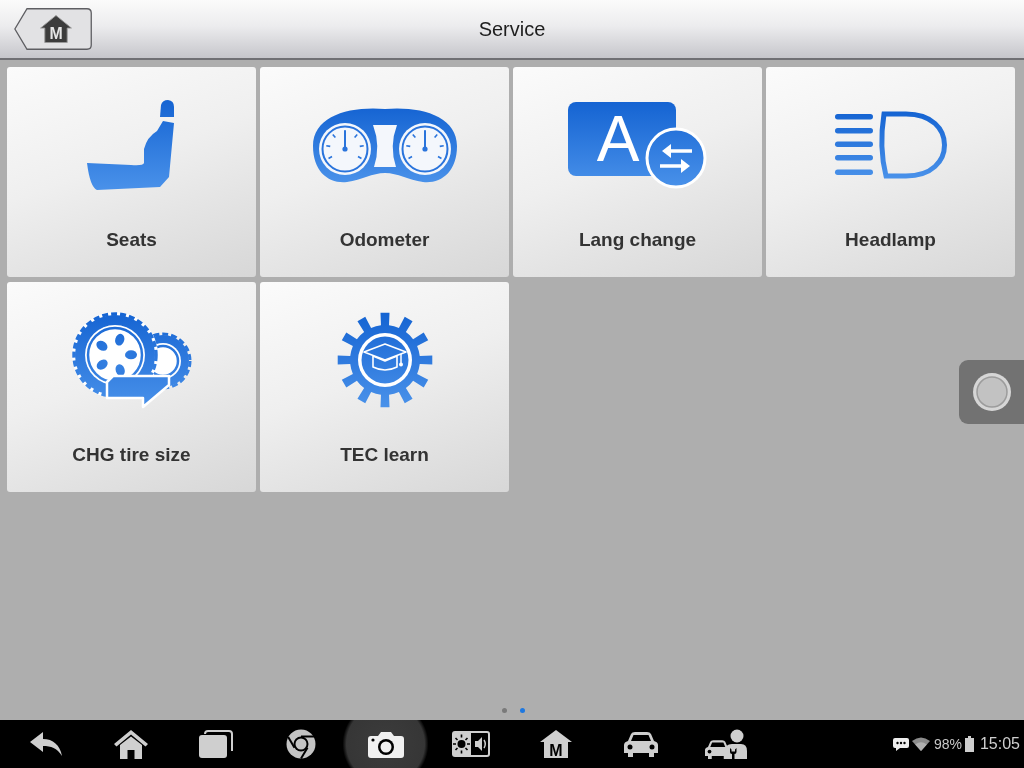 Image resolution: width=1024 pixels, height=768 pixels. What do you see at coordinates (384, 145) in the screenshot?
I see `gauges-icon` at bounding box center [384, 145].